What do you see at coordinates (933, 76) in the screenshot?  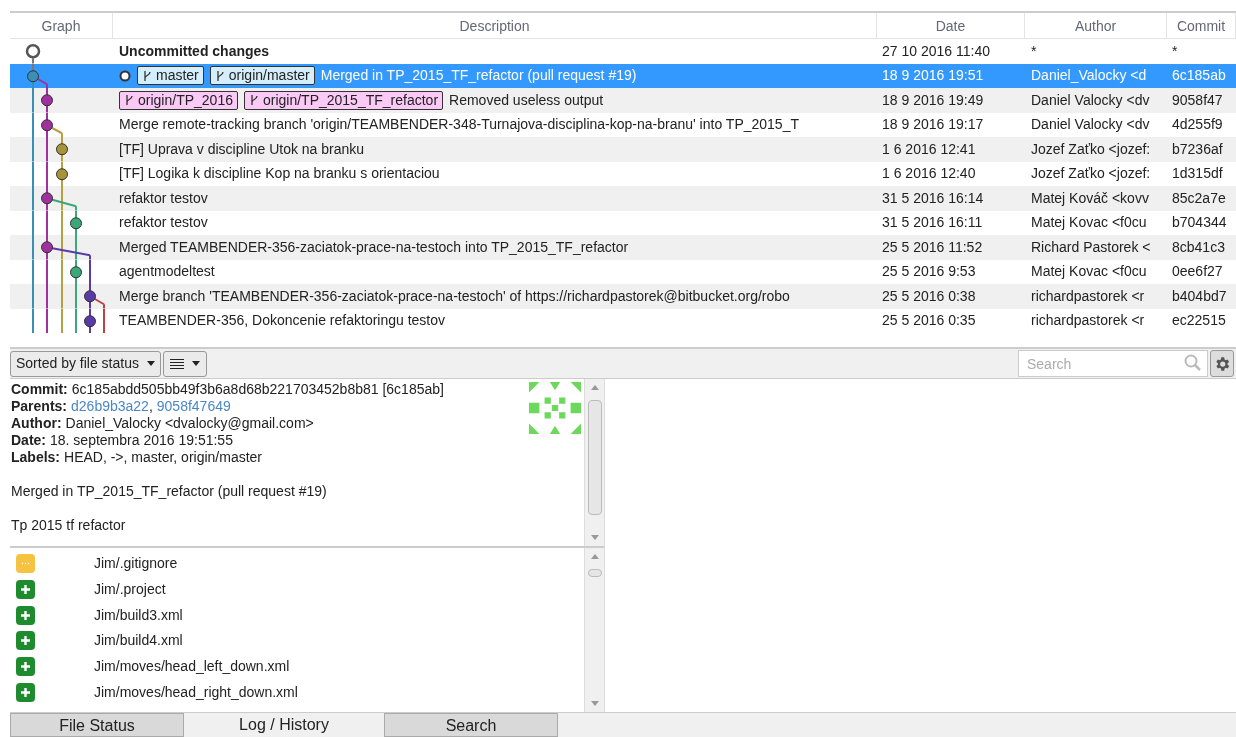 I see `commit-date: 18 9 2016 19:51` at bounding box center [933, 76].